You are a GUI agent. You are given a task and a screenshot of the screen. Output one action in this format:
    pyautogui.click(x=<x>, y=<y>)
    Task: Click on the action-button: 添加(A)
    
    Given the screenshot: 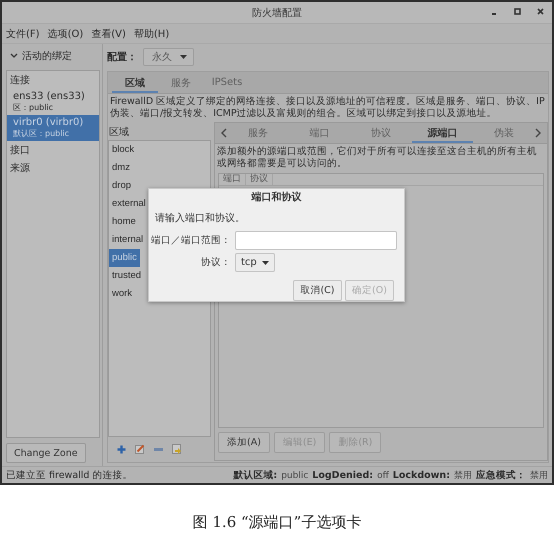 What is the action you would take?
    pyautogui.click(x=244, y=442)
    